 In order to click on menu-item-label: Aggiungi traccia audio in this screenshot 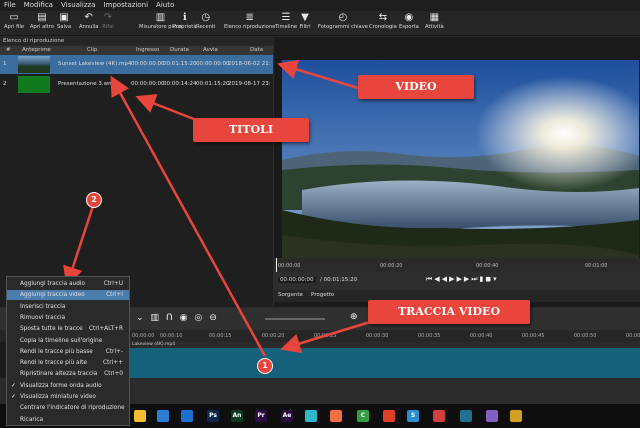, I will do `click(53, 284)`.